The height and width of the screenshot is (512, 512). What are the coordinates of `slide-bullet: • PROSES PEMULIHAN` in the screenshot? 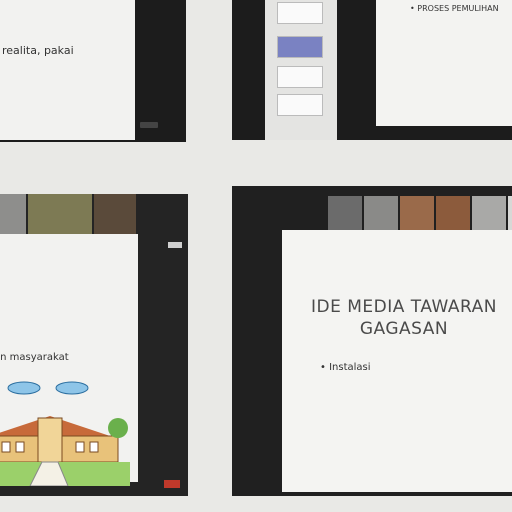 It's located at (454, 8).